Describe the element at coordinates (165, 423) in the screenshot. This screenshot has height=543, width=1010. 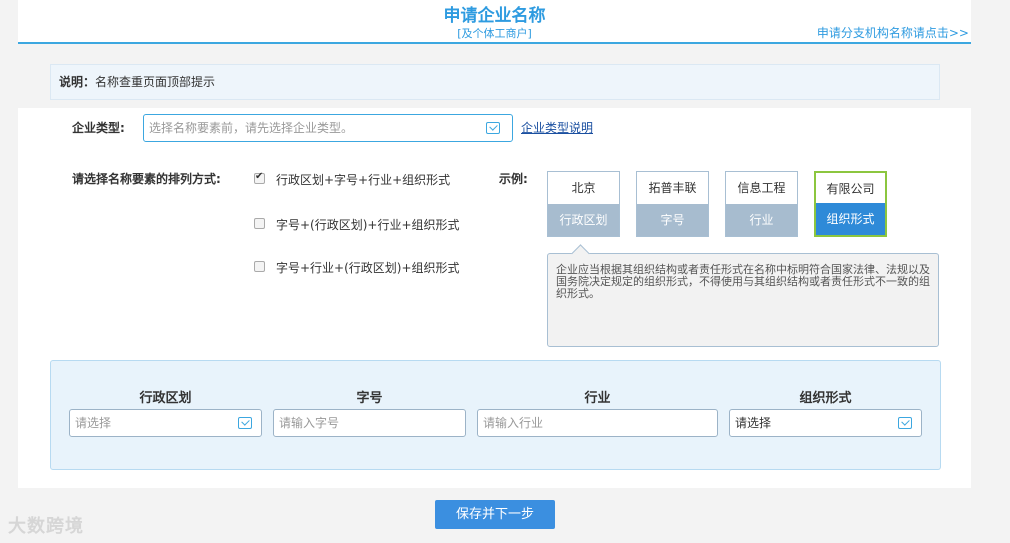
I see `region-select: 请选择` at that location.